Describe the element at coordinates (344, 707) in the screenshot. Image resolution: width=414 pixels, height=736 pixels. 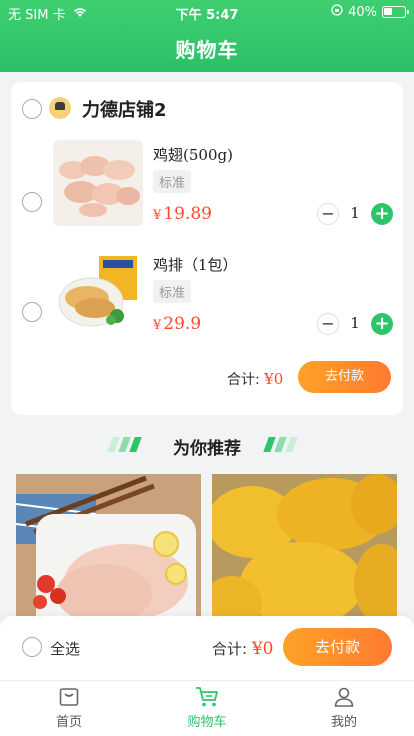
I see `tab-profile: 我的` at that location.